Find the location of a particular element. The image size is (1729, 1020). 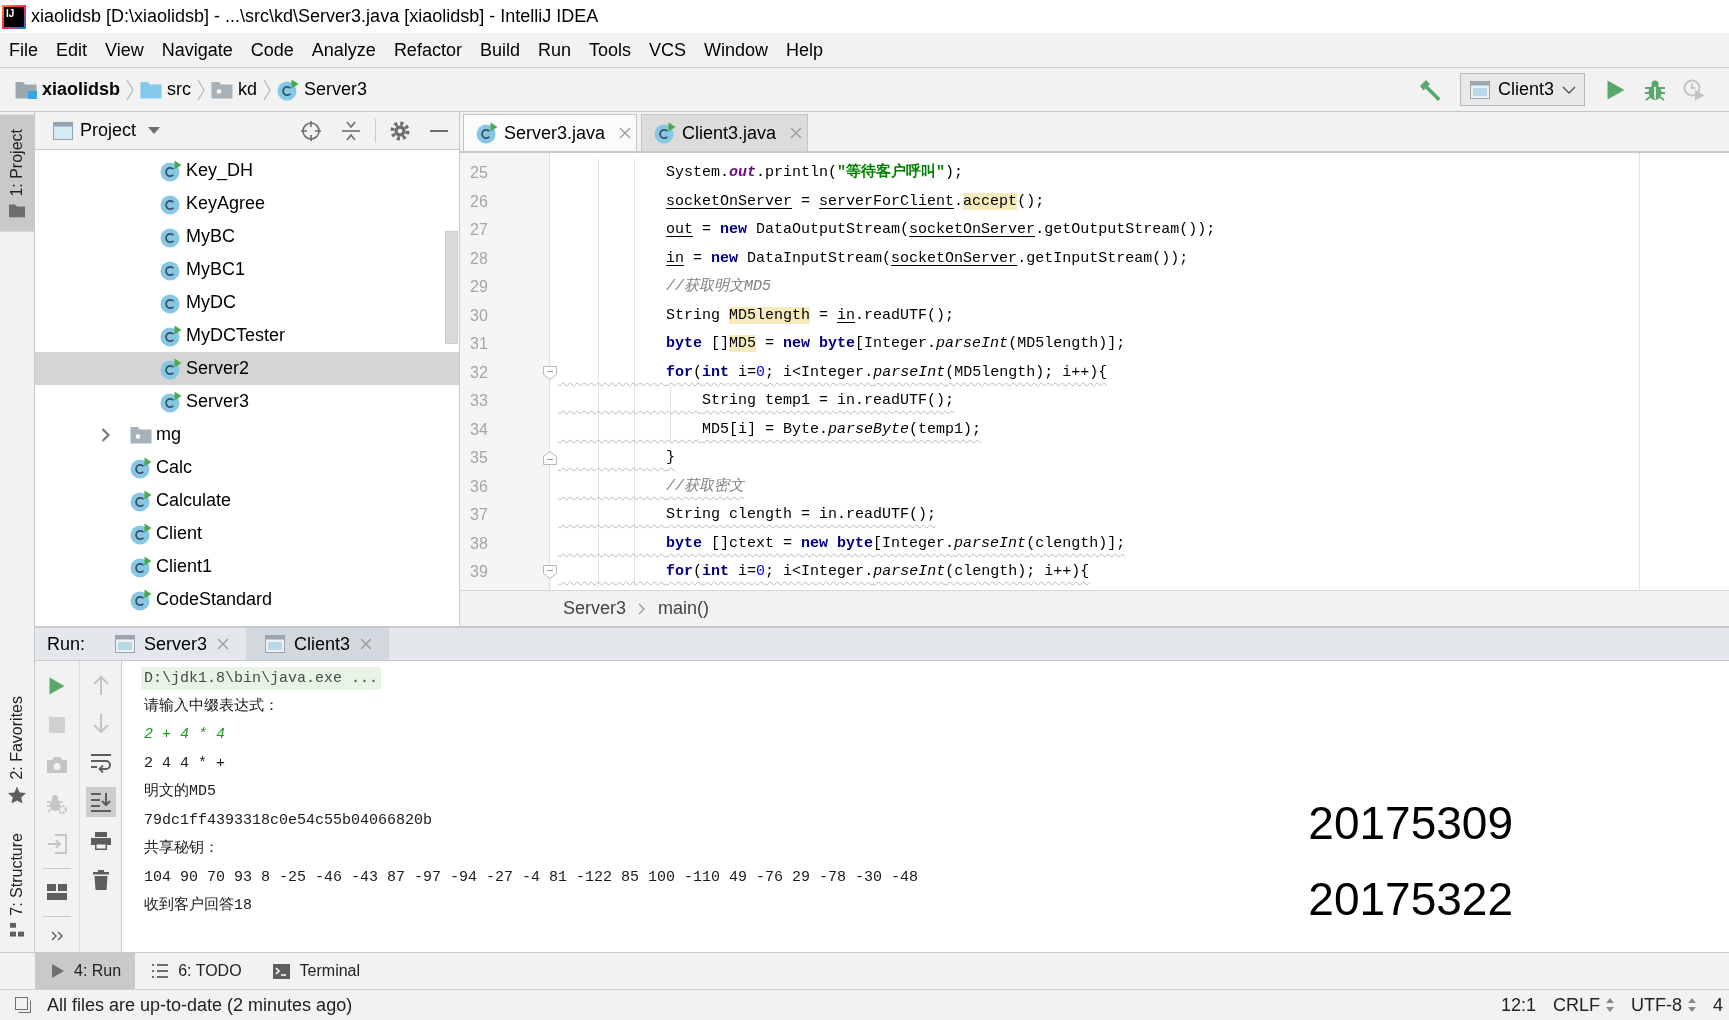

console-line: 共享秘钥： is located at coordinates (181, 848).